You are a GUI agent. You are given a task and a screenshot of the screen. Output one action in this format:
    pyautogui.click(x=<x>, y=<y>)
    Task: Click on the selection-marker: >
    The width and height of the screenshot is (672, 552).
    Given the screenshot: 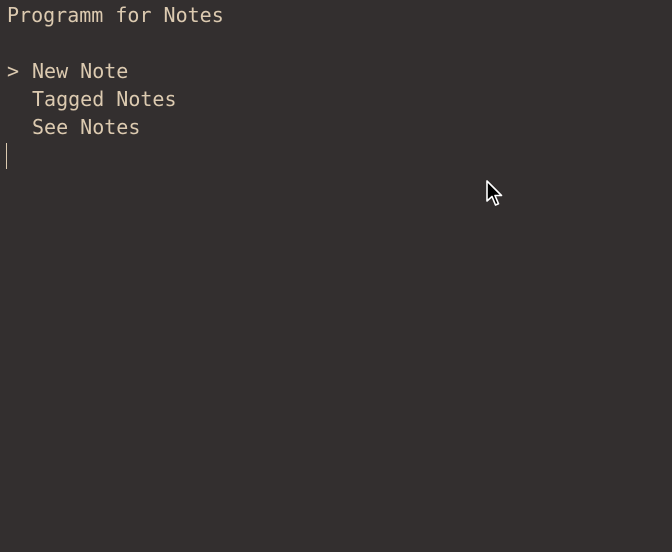 What is the action you would take?
    pyautogui.click(x=13, y=71)
    